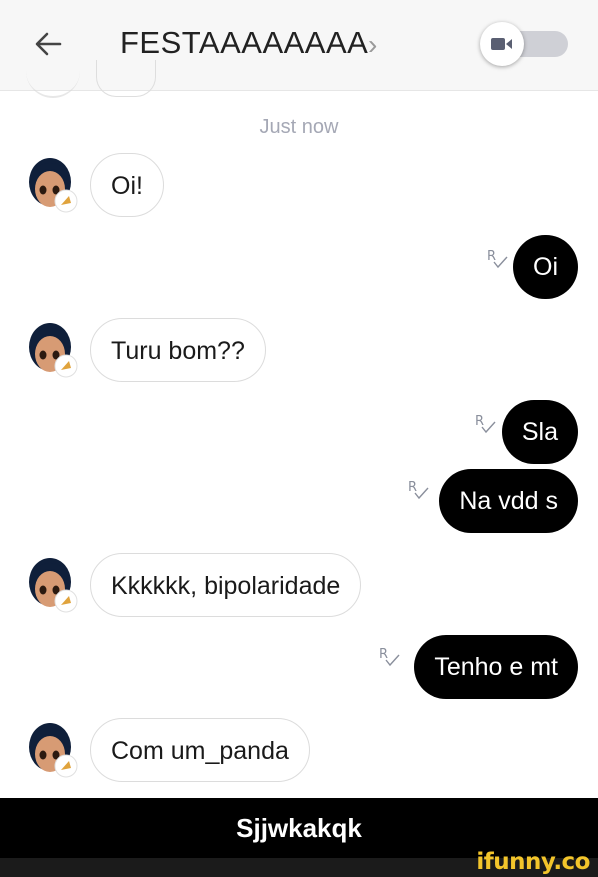  Describe the element at coordinates (496, 667) in the screenshot. I see `message-bubble-outgoing: Tenho e mt` at that location.